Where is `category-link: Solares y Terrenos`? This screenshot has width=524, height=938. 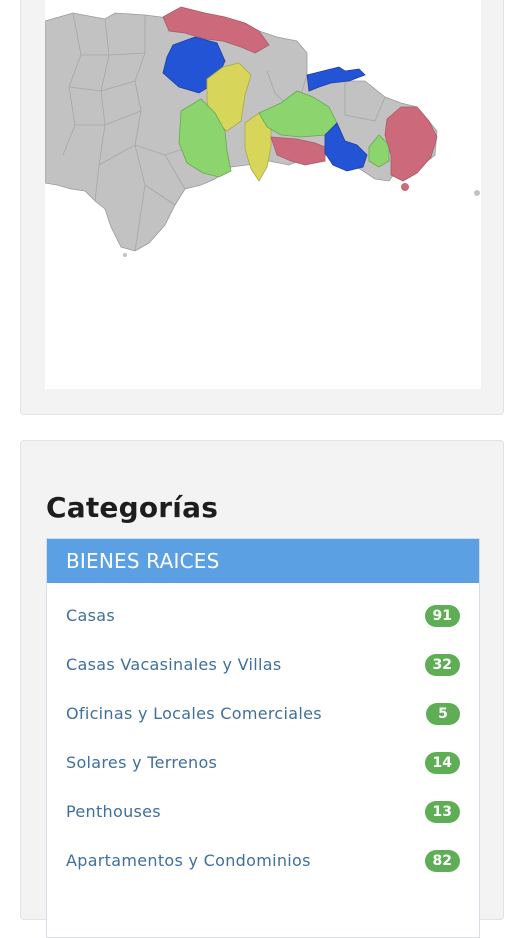
category-link: Solares y Terrenos is located at coordinates (141, 762).